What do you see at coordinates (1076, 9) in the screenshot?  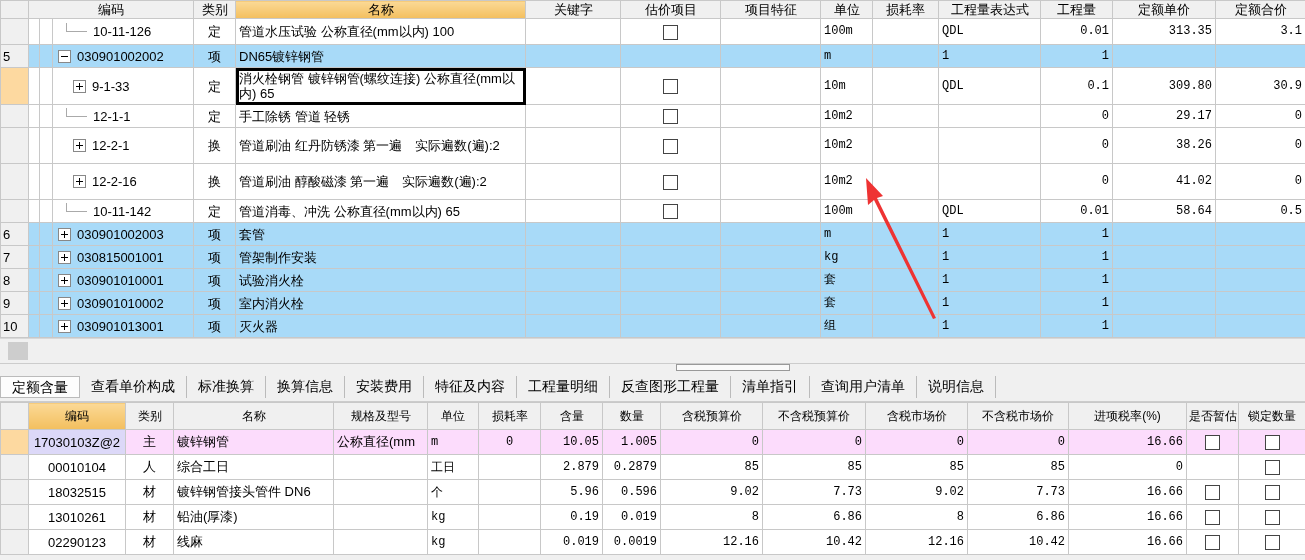 I see `column-header: 工程量` at bounding box center [1076, 9].